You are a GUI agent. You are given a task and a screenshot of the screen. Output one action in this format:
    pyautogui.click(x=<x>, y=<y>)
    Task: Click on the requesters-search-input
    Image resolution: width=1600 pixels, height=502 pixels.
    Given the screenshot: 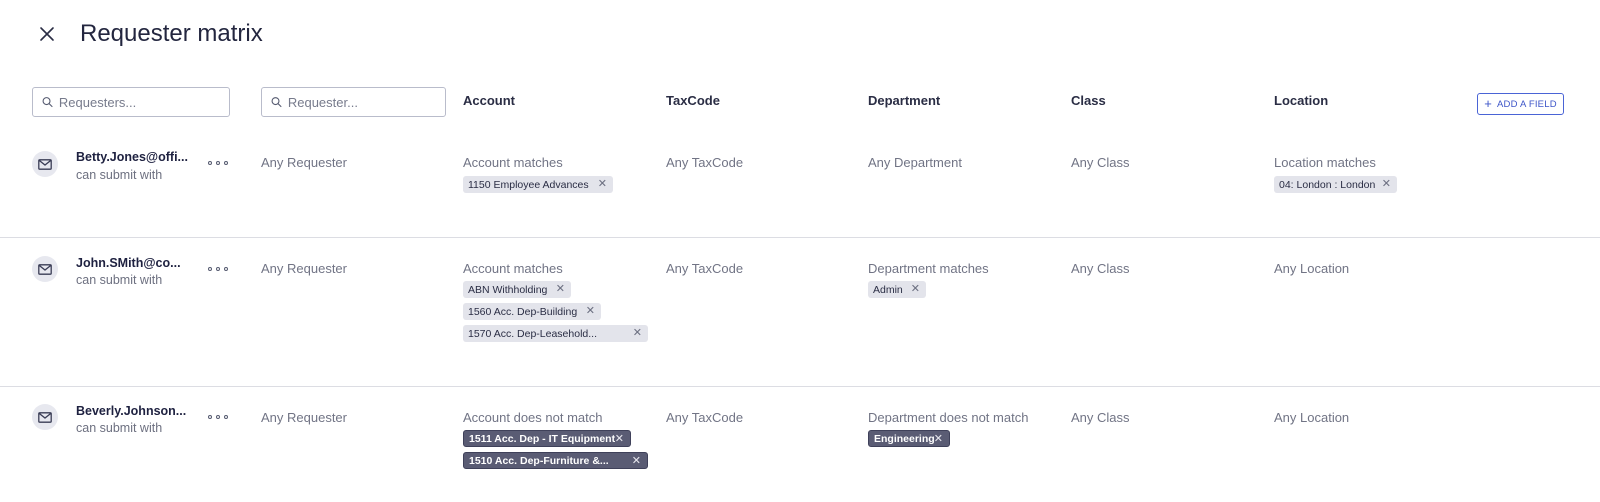 What is the action you would take?
    pyautogui.click(x=143, y=102)
    